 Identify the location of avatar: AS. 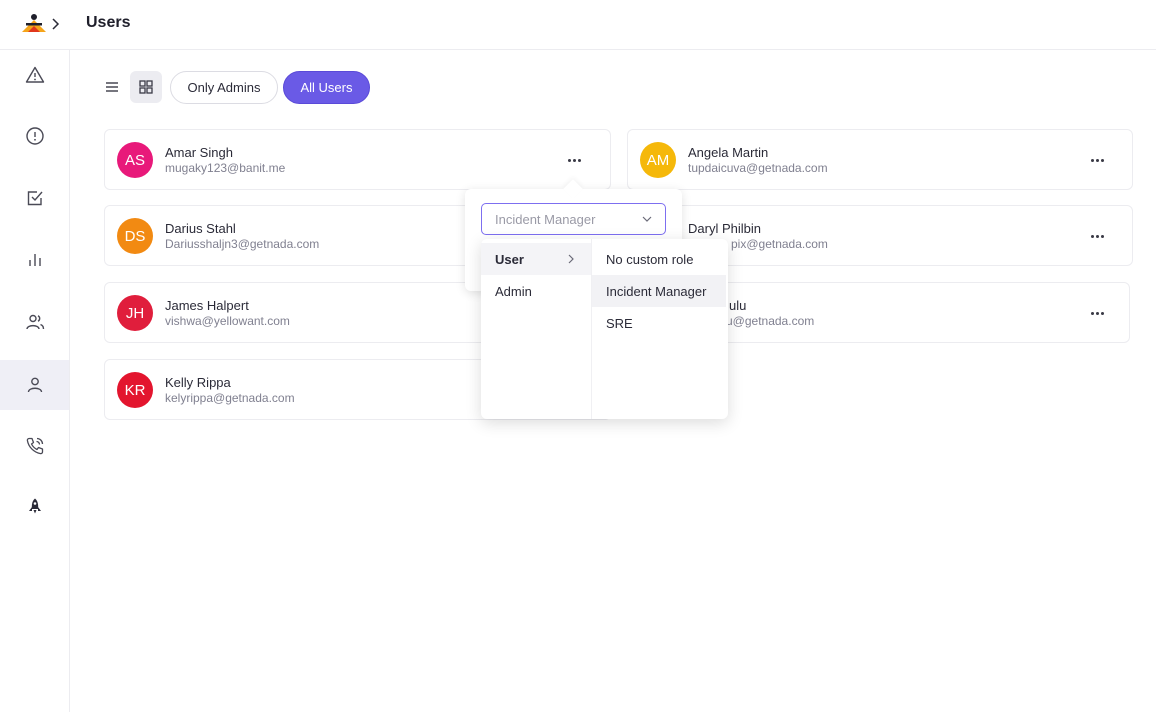
(135, 160).